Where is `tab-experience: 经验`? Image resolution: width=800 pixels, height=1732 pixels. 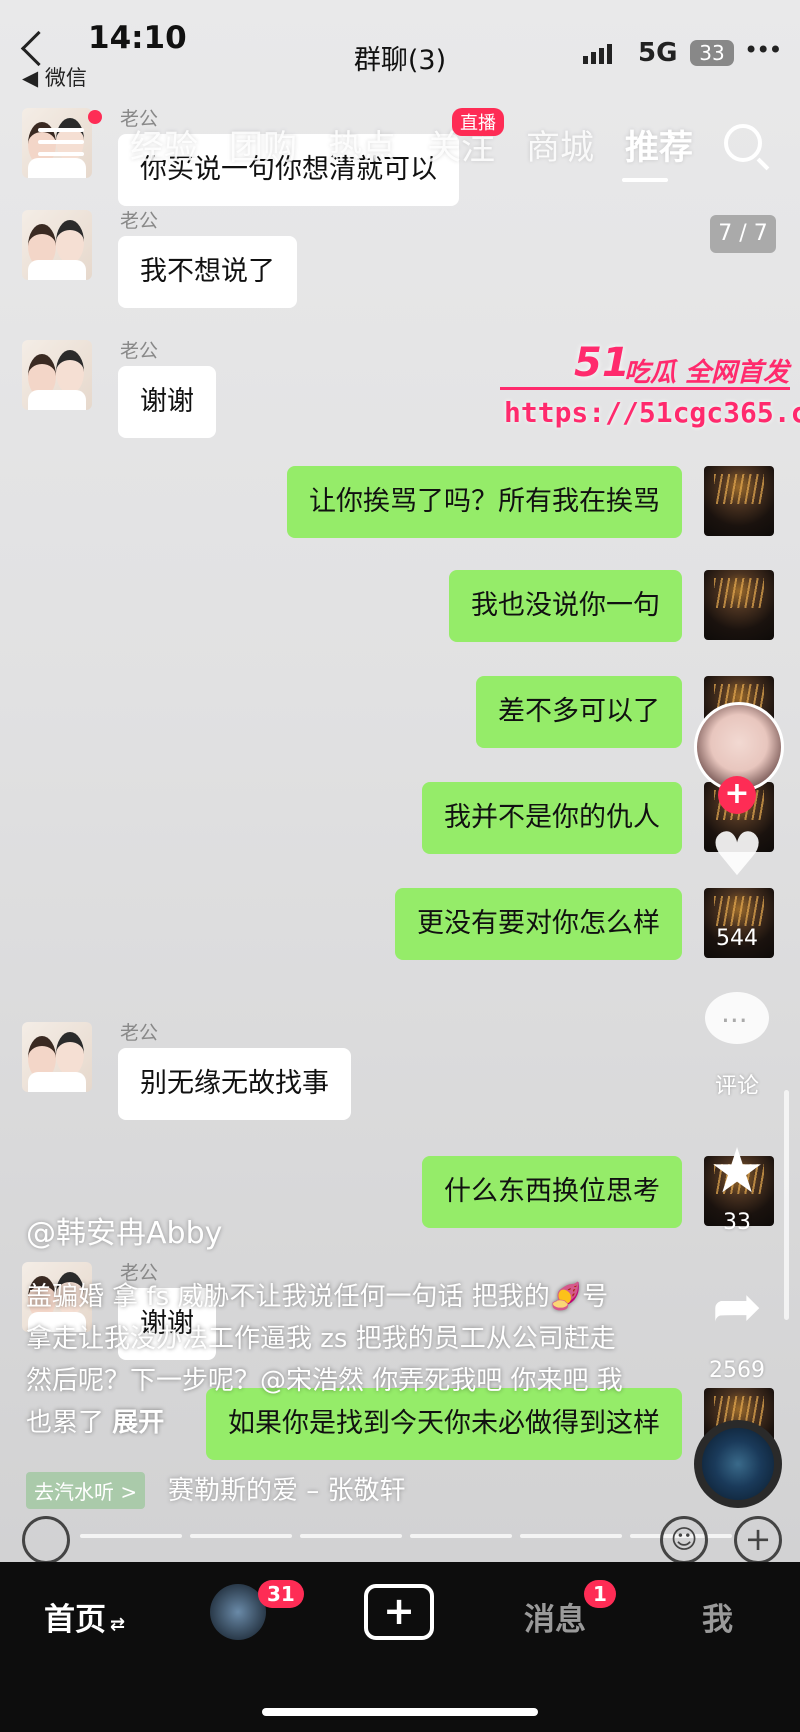 tab-experience: 经验 is located at coordinates (164, 144).